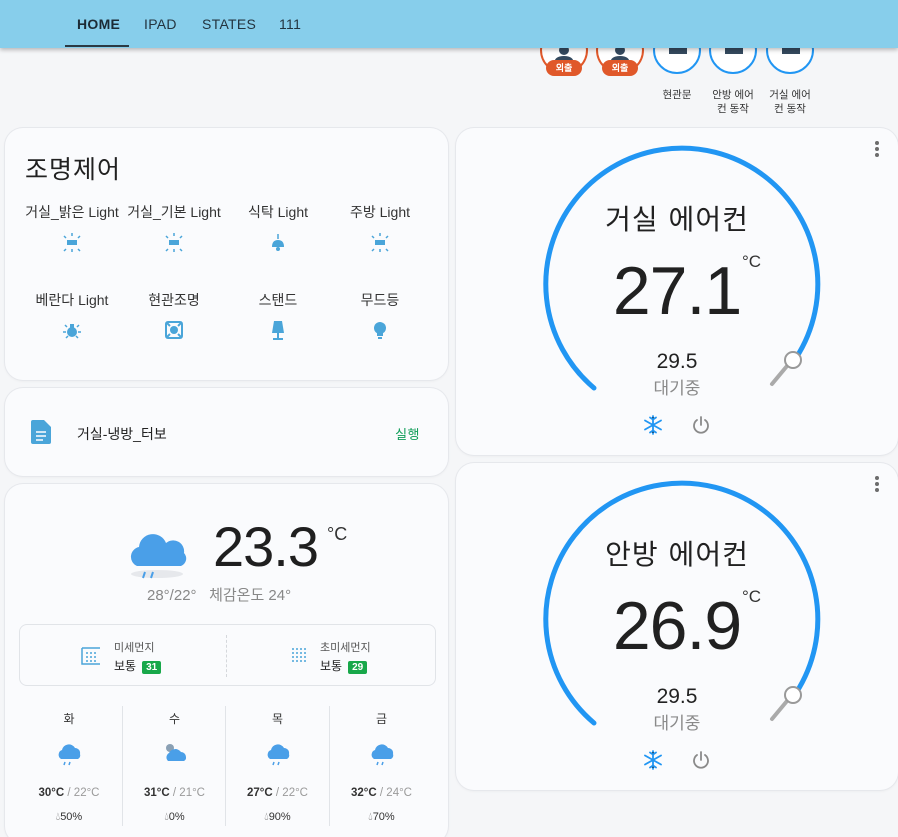  Describe the element at coordinates (277, 719) in the screenshot. I see `forecast-weekday: 목` at that location.